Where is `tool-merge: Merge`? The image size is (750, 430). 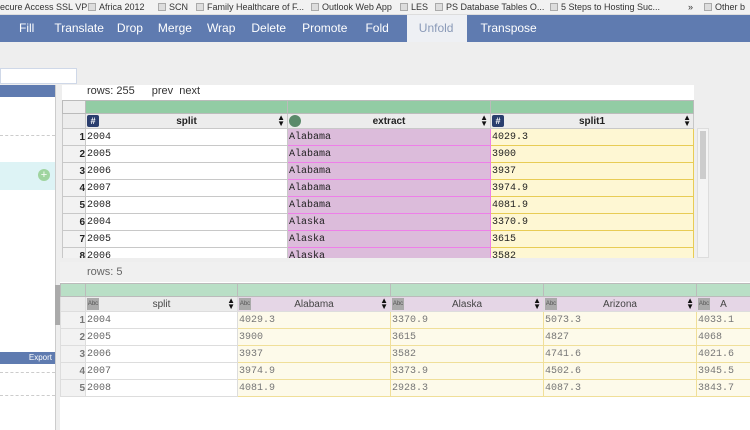 tool-merge: Merge is located at coordinates (181, 28).